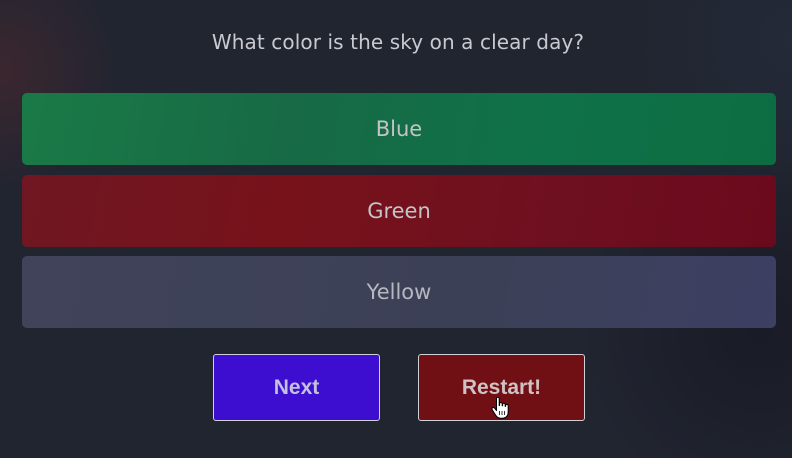  I want to click on answer-button-green: Green, so click(399, 211).